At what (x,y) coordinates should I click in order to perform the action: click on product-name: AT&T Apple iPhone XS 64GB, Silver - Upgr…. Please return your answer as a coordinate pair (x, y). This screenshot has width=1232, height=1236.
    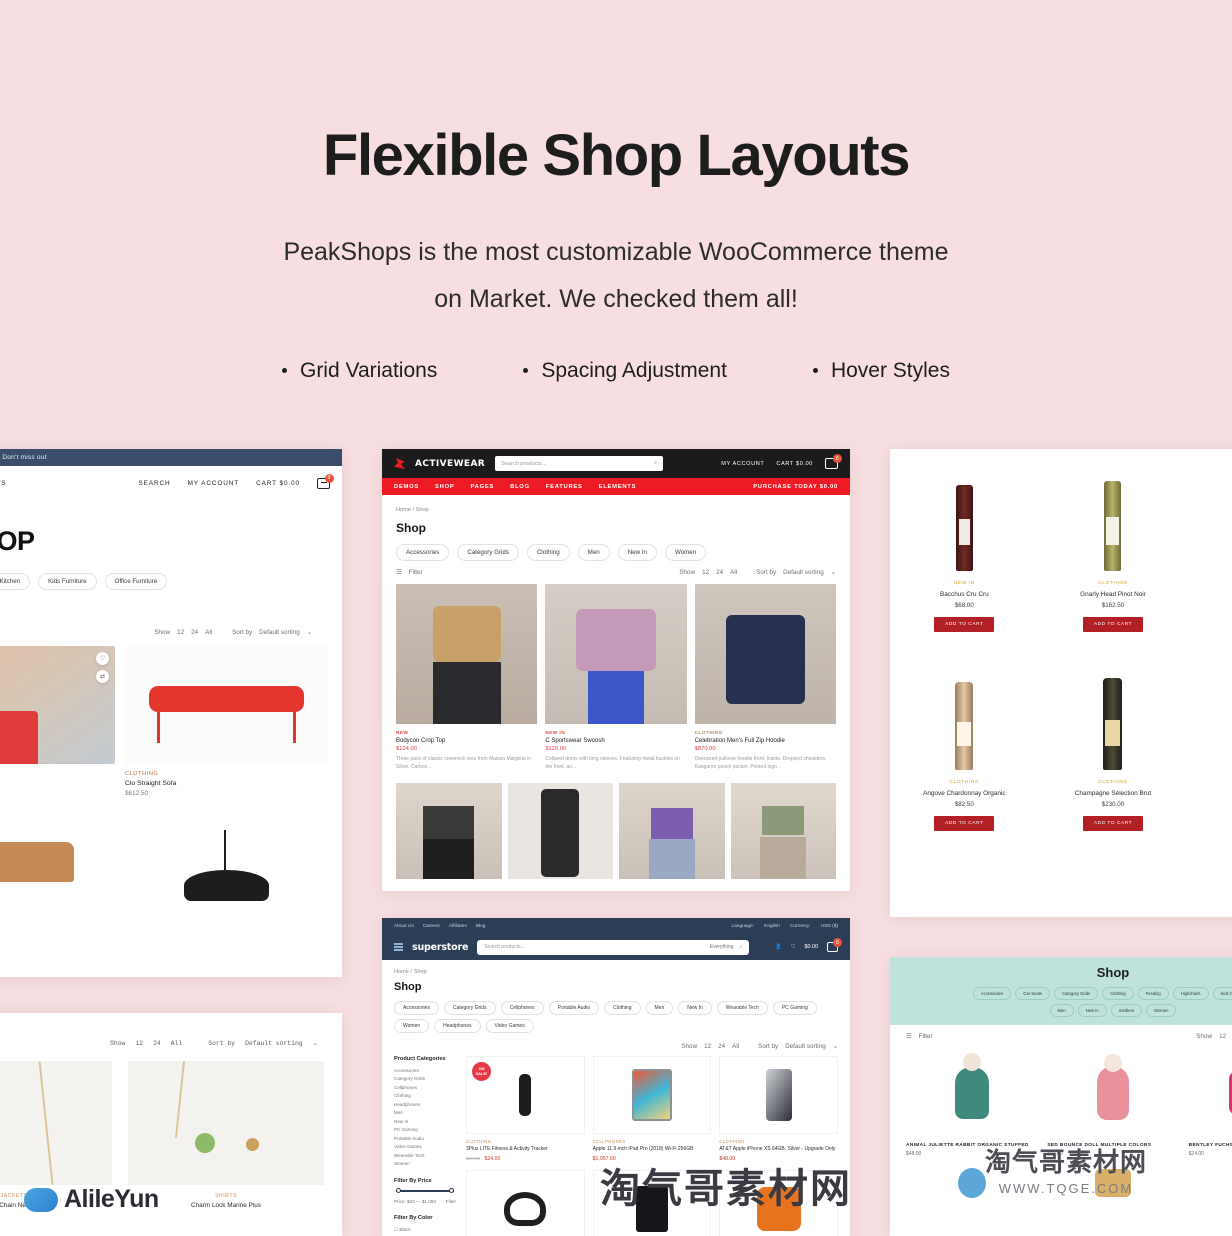
    Looking at the image, I should click on (778, 1149).